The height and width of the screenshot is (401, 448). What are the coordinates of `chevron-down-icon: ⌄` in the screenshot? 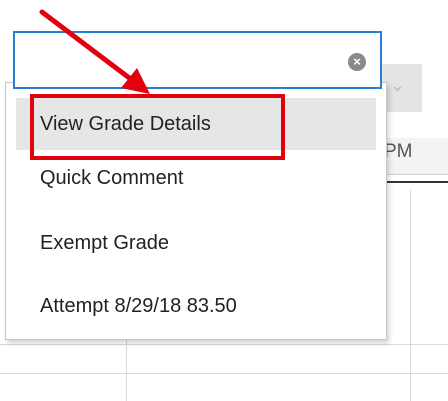 It's located at (398, 85).